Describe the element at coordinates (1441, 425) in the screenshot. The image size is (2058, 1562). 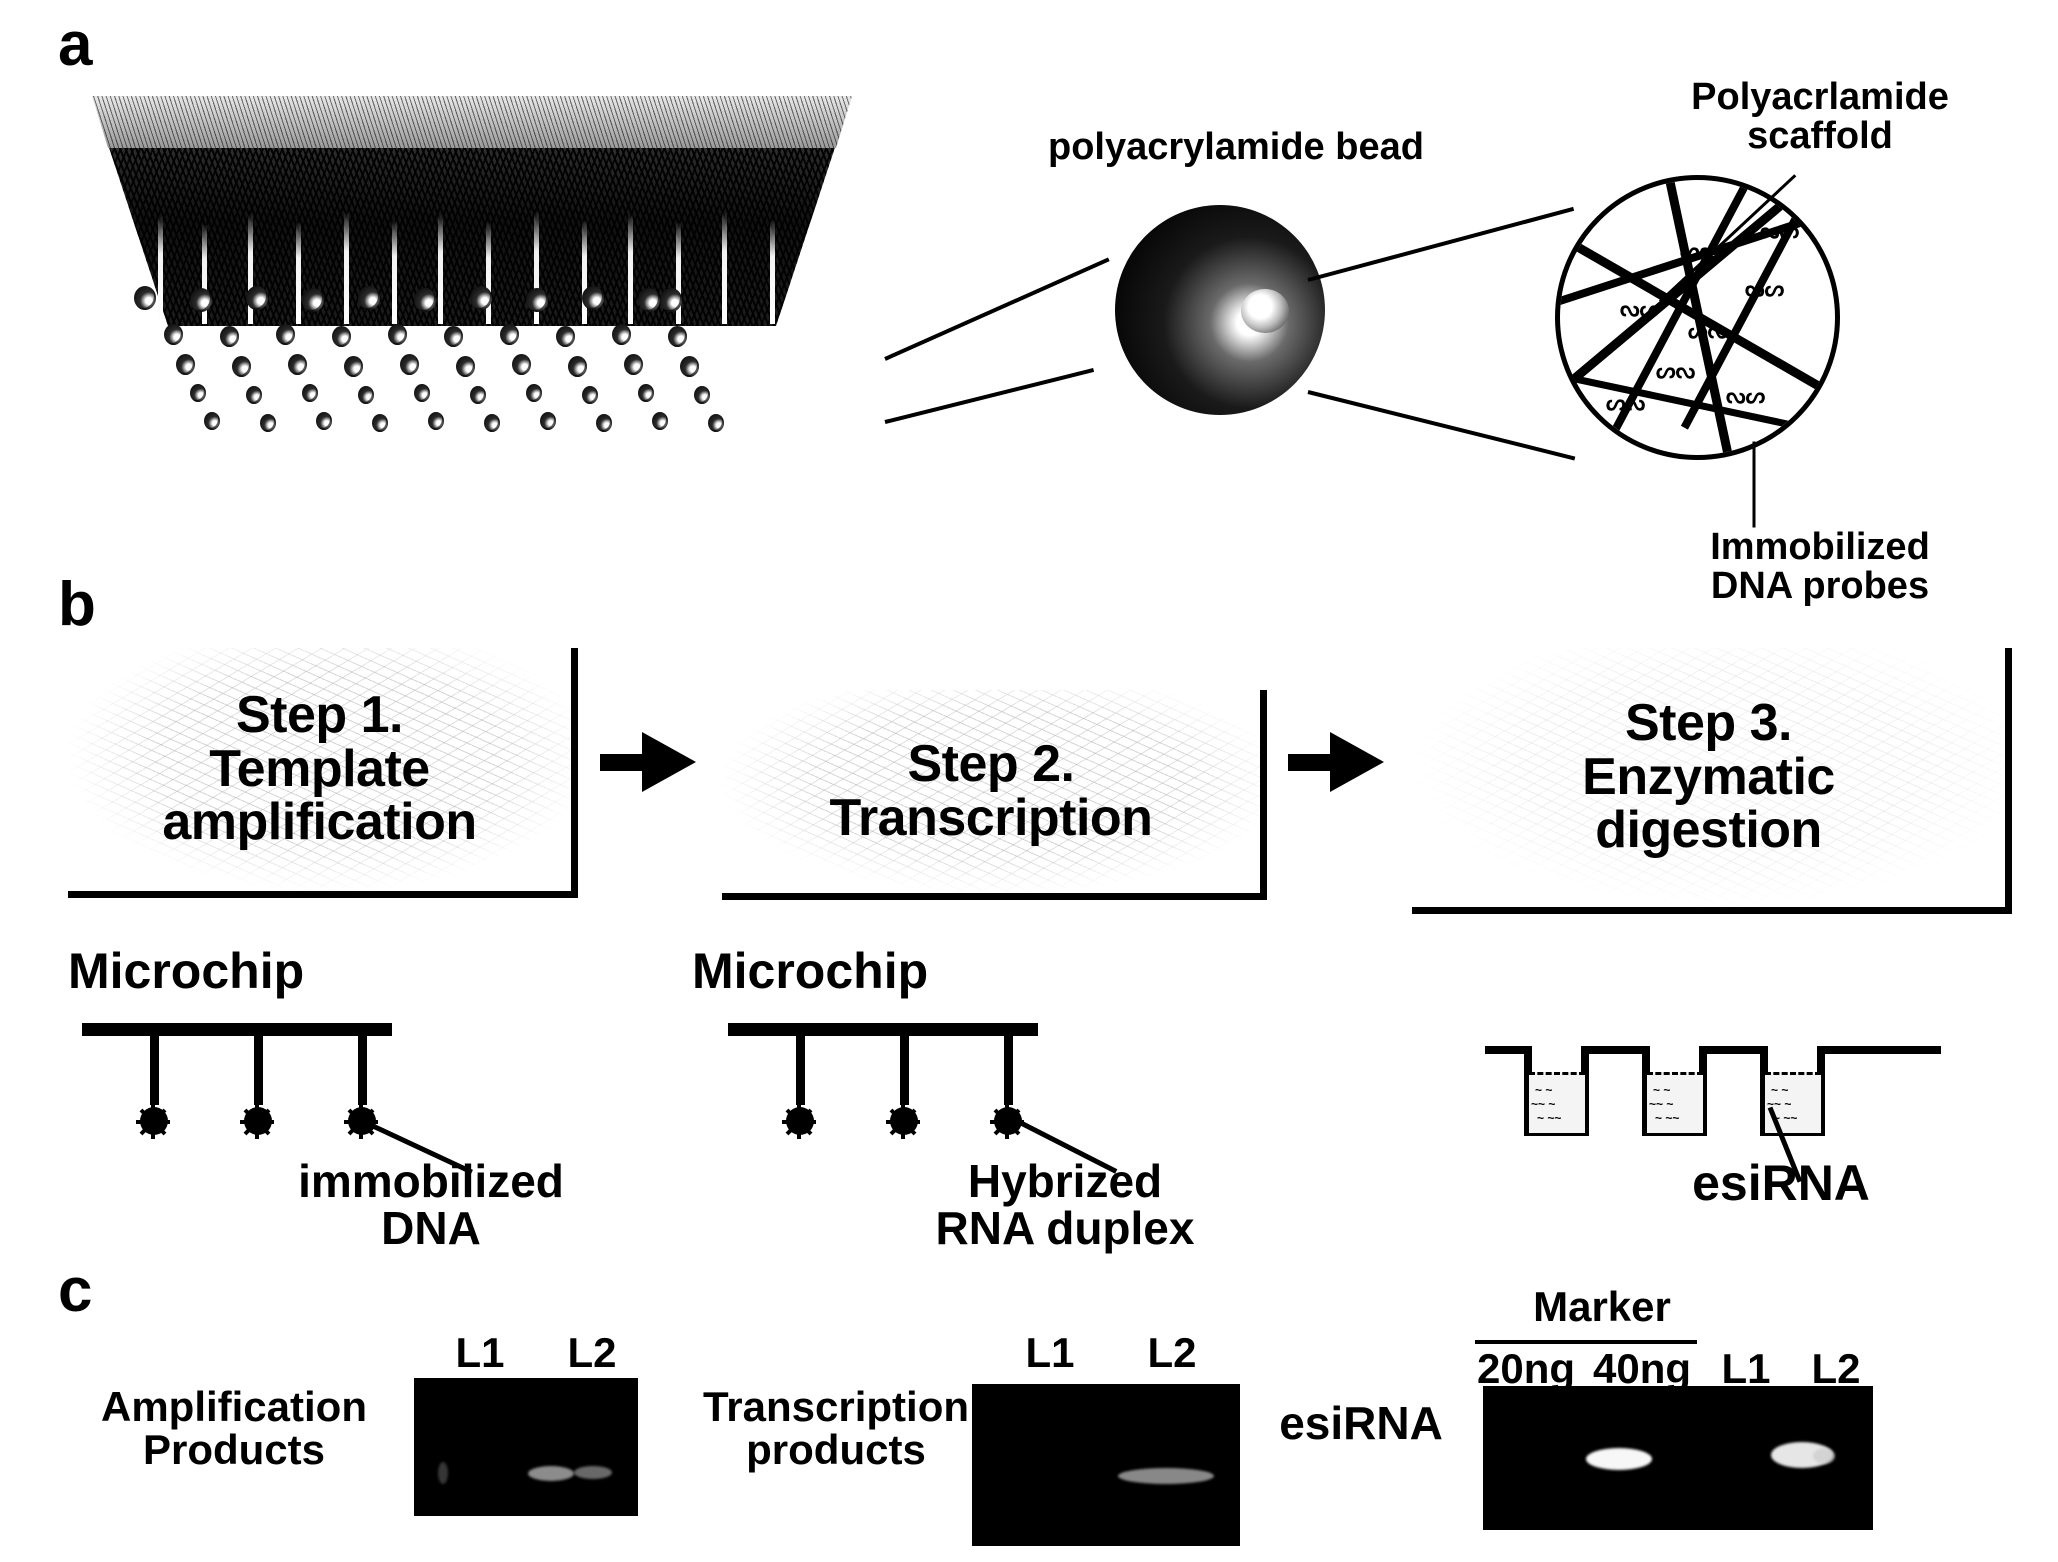
I see `leader-line-bead-to-scaffold-lower` at that location.